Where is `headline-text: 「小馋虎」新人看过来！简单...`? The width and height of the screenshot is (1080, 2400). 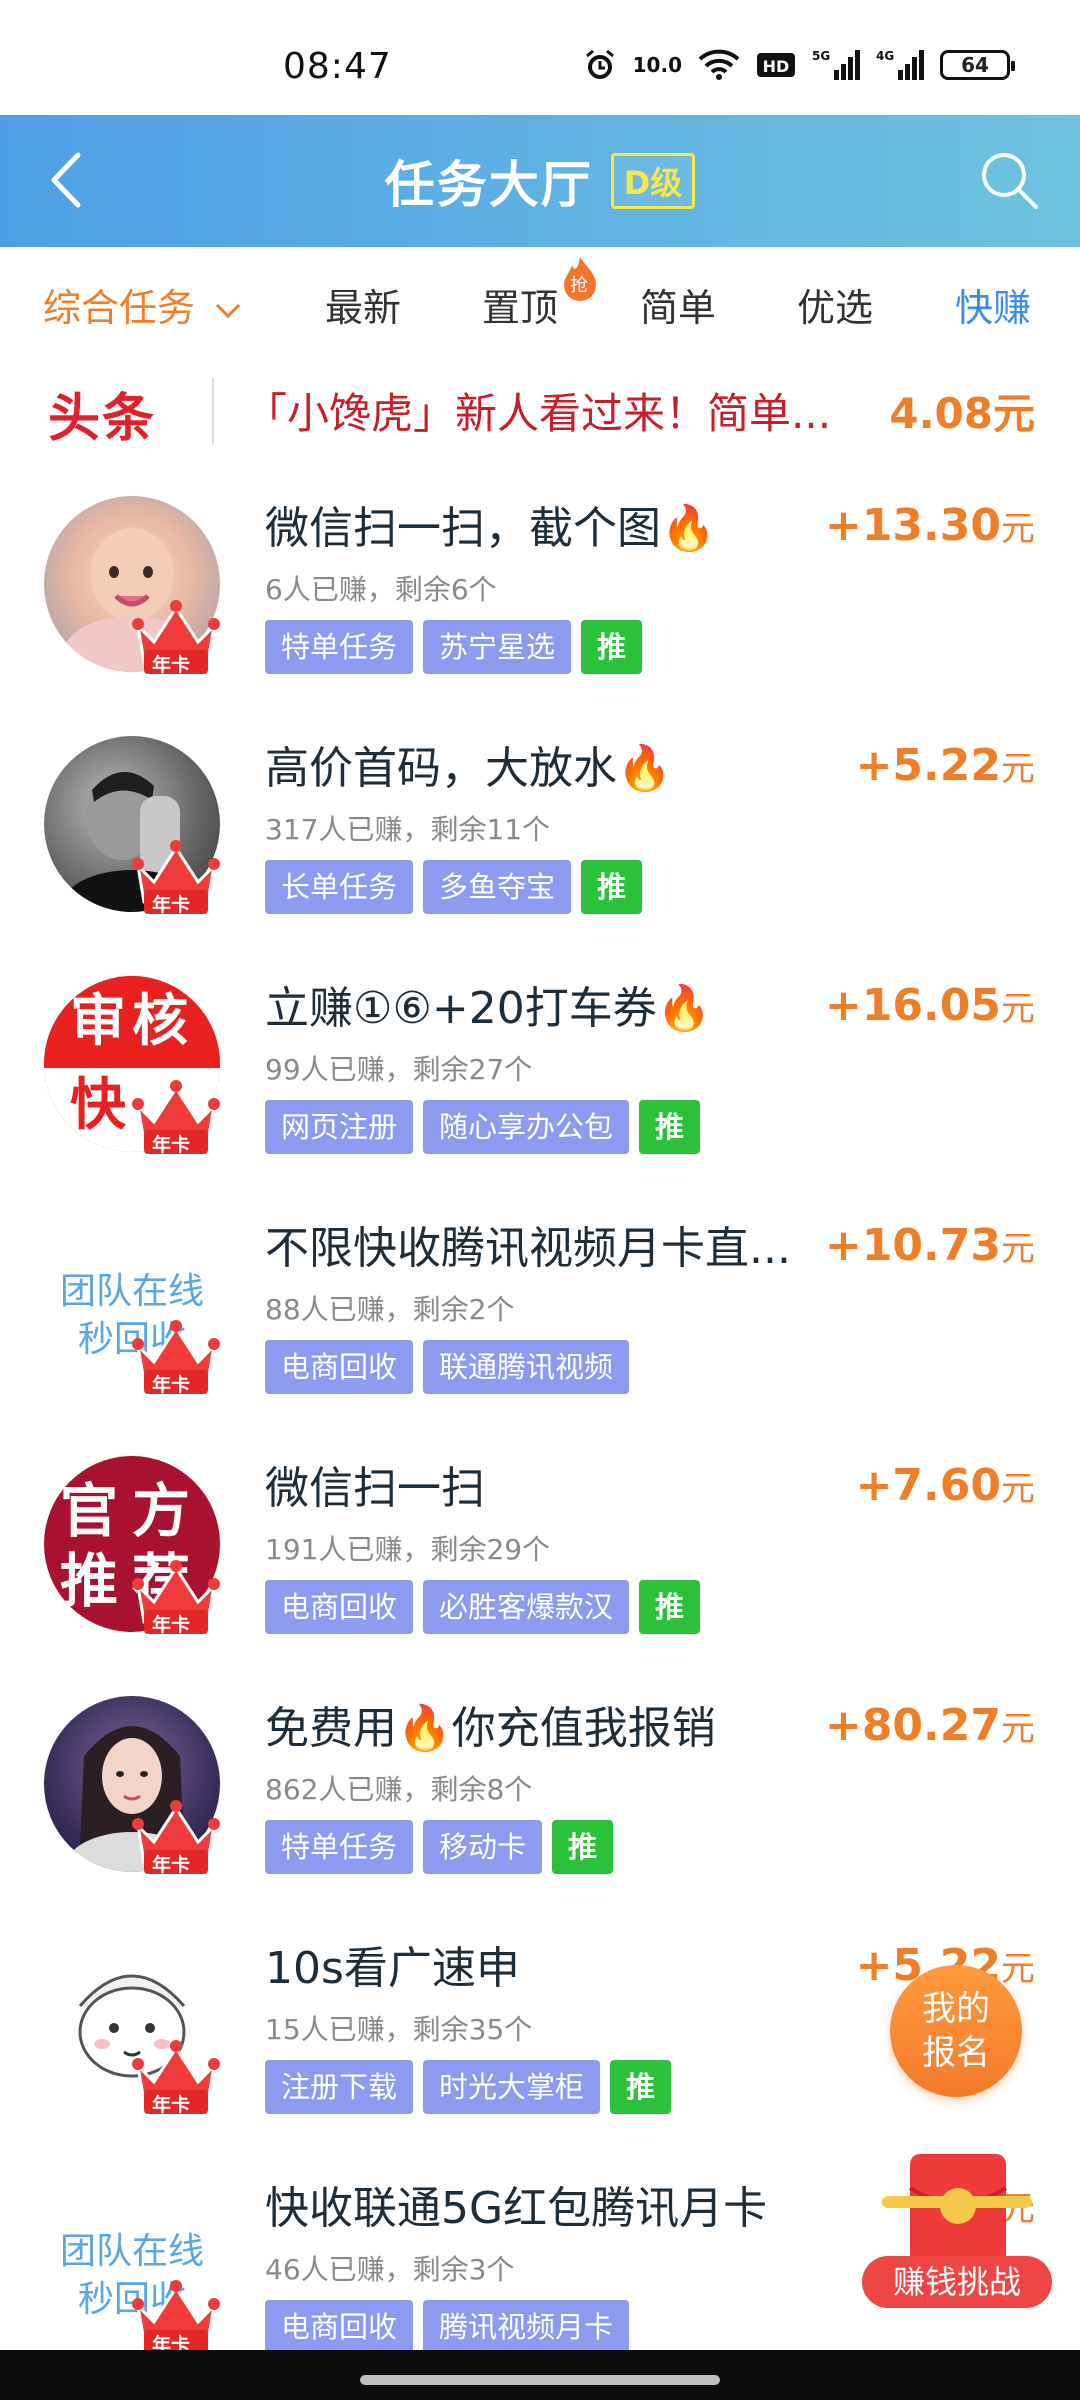
headline-text: 「小馋虎」新人看过来！简单... is located at coordinates (538, 413).